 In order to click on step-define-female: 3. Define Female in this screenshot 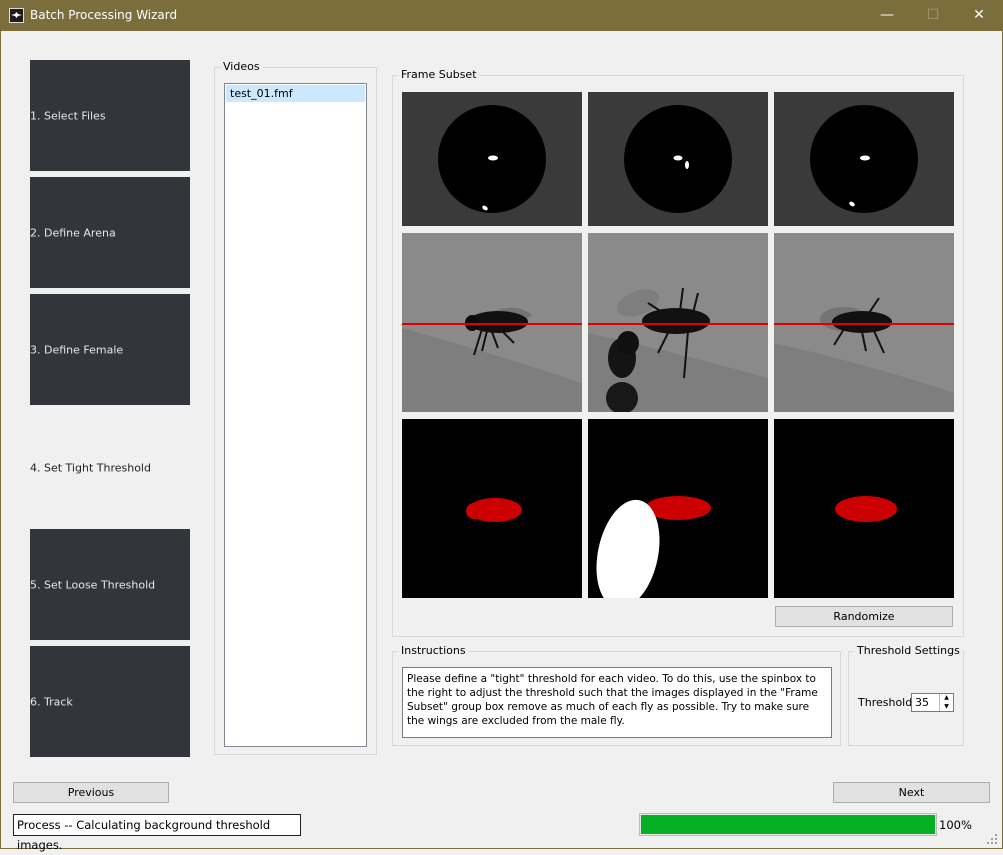, I will do `click(110, 349)`.